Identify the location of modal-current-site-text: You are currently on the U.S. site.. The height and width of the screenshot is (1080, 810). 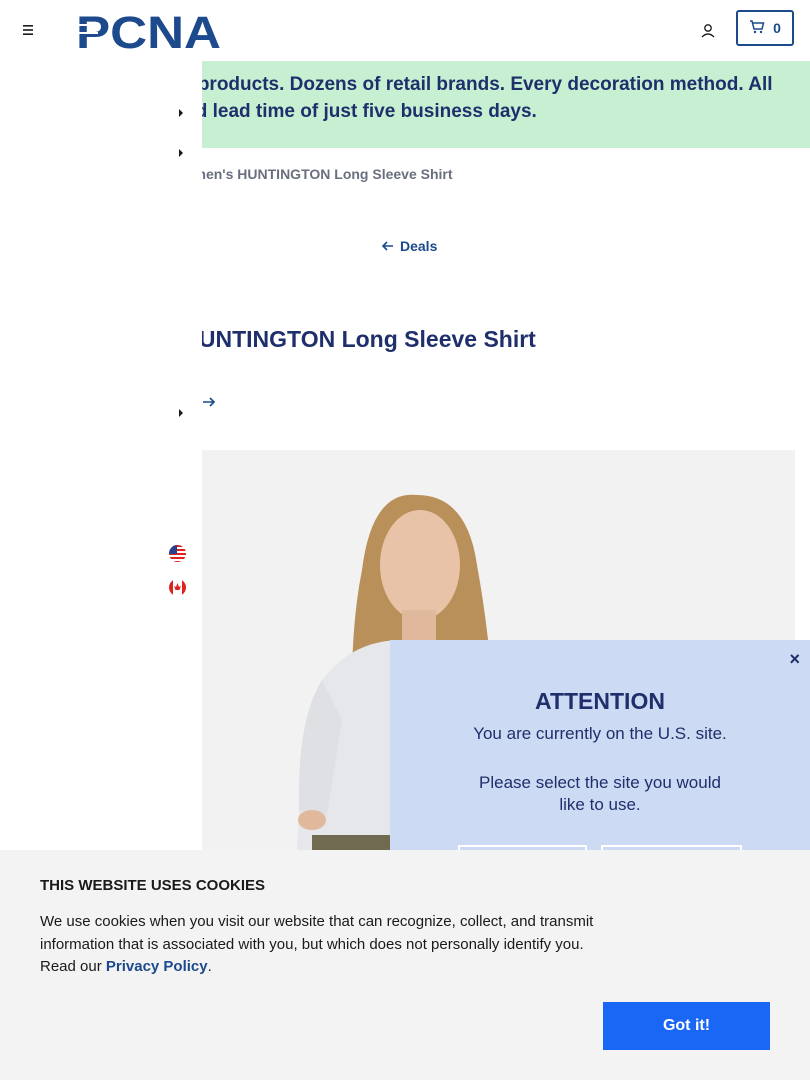
(600, 733).